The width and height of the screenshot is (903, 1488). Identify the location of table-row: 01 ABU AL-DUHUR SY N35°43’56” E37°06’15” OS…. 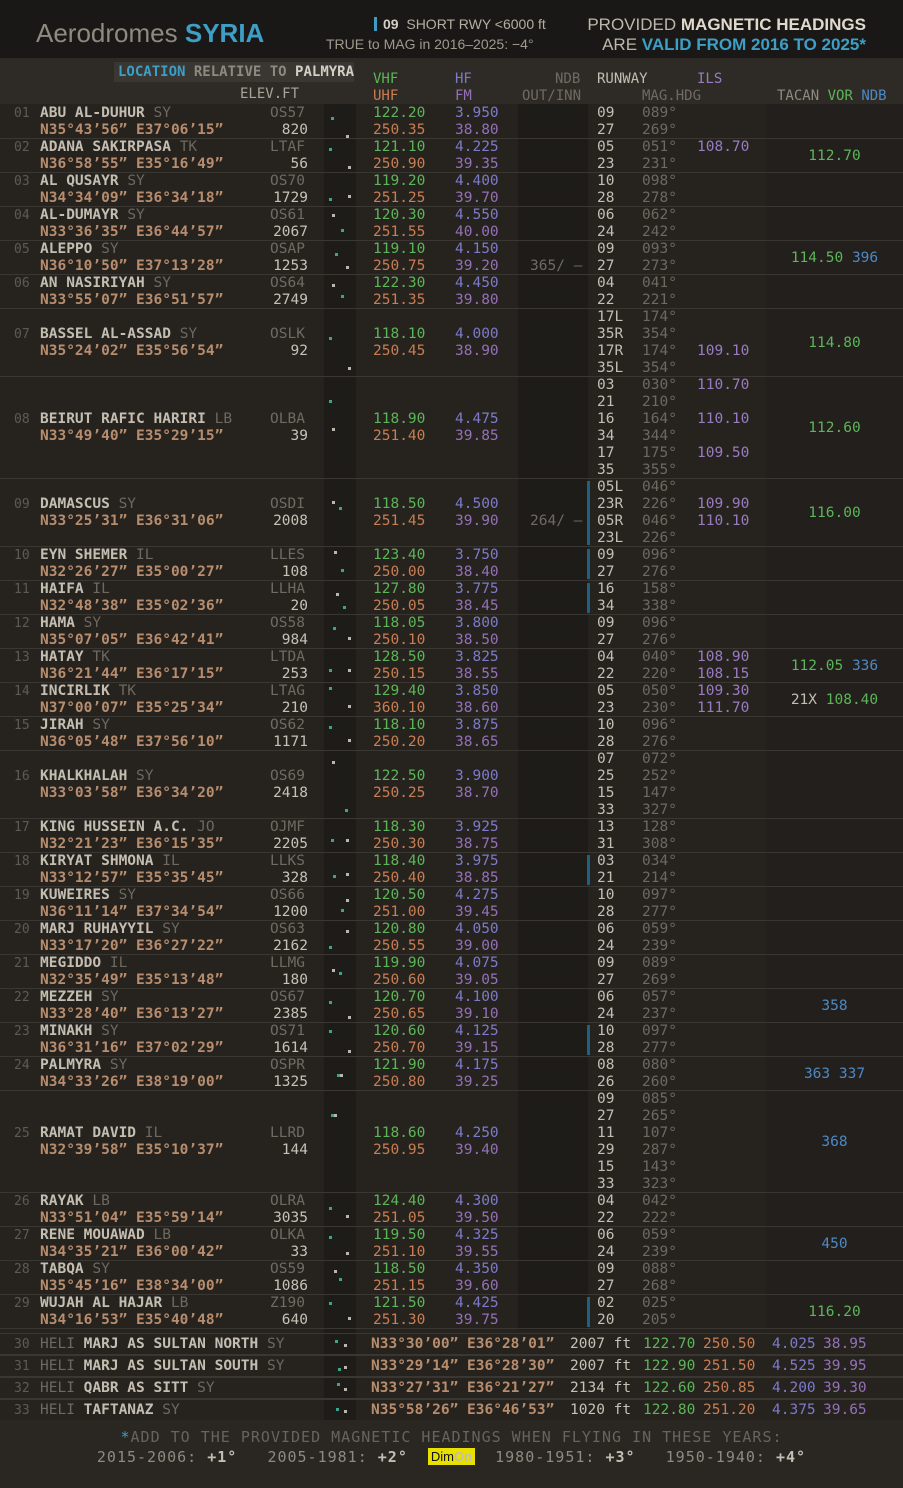
(451, 122).